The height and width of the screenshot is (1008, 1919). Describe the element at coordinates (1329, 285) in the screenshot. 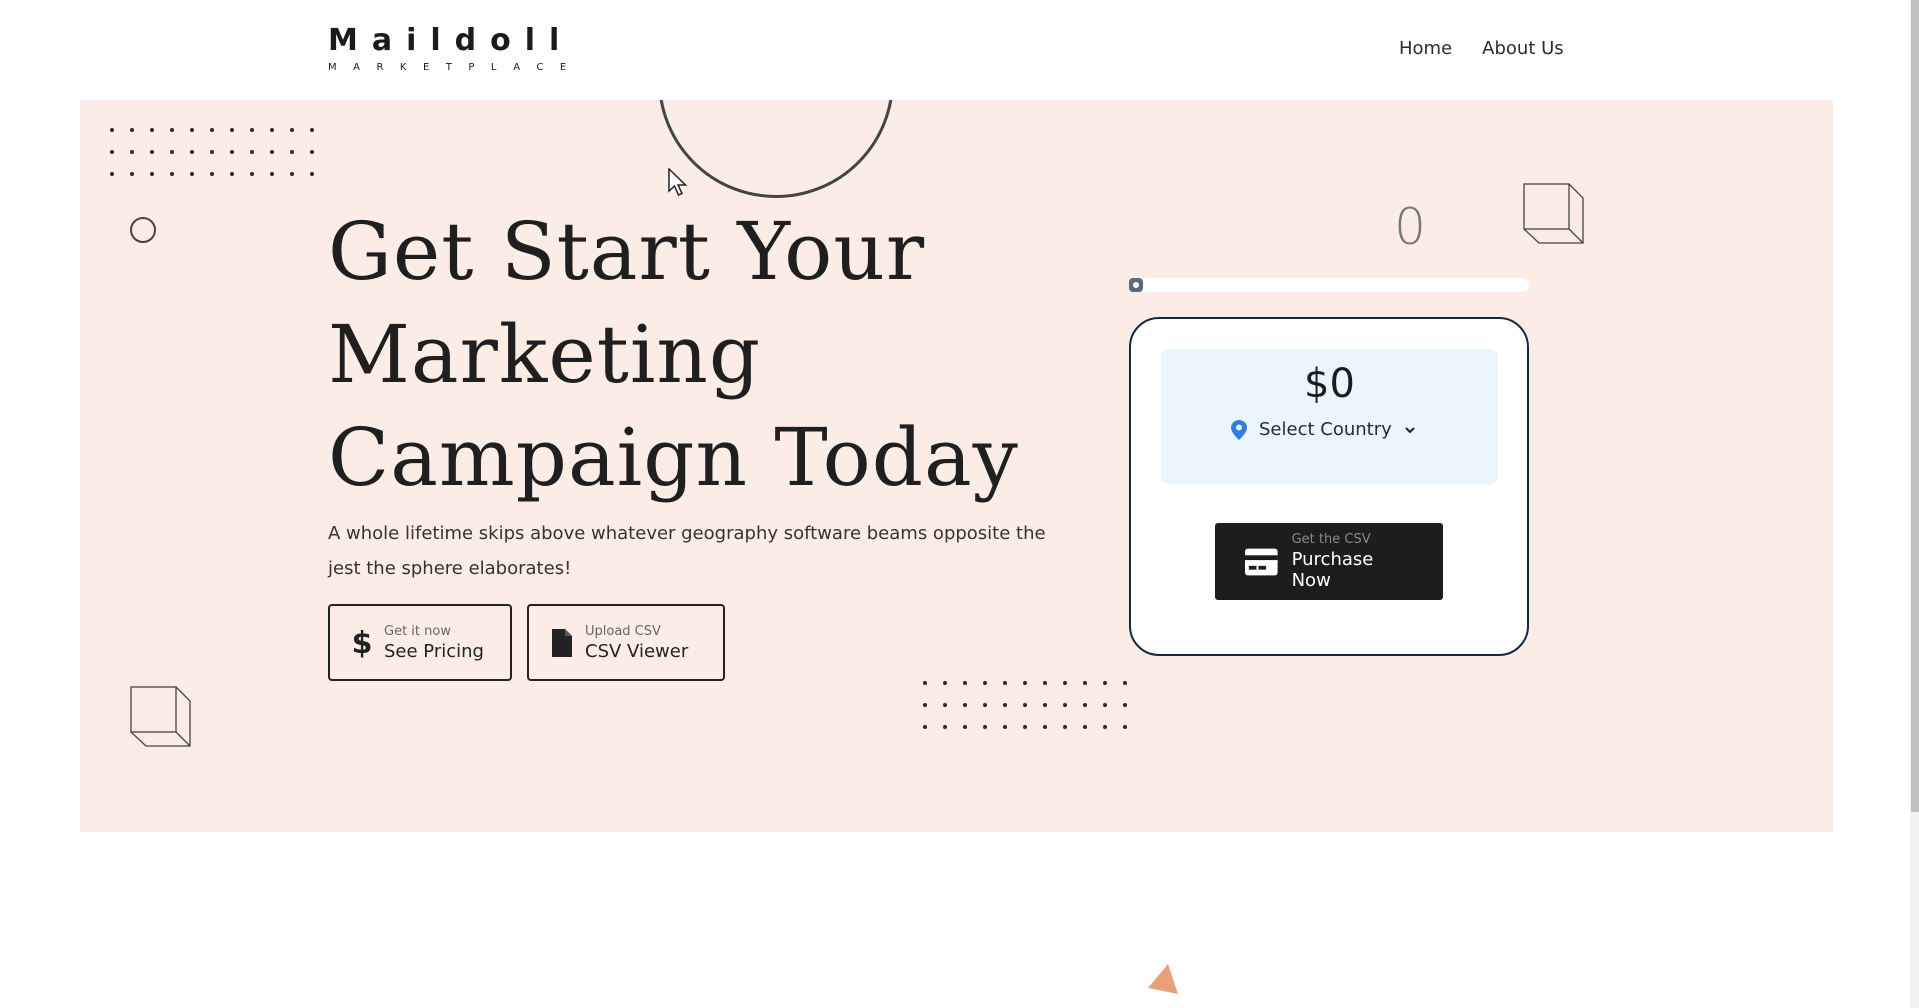

I see `quantity-slider` at that location.